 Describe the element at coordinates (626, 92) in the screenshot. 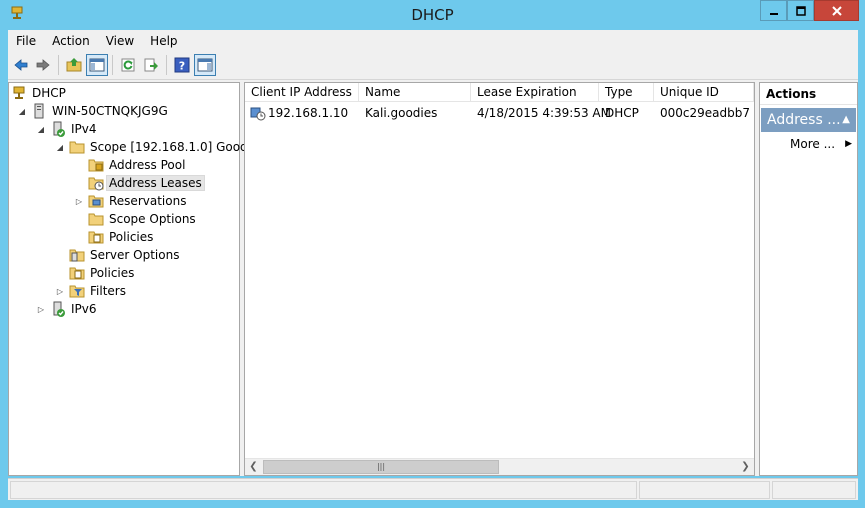

I see `column-header-type: Type` at that location.